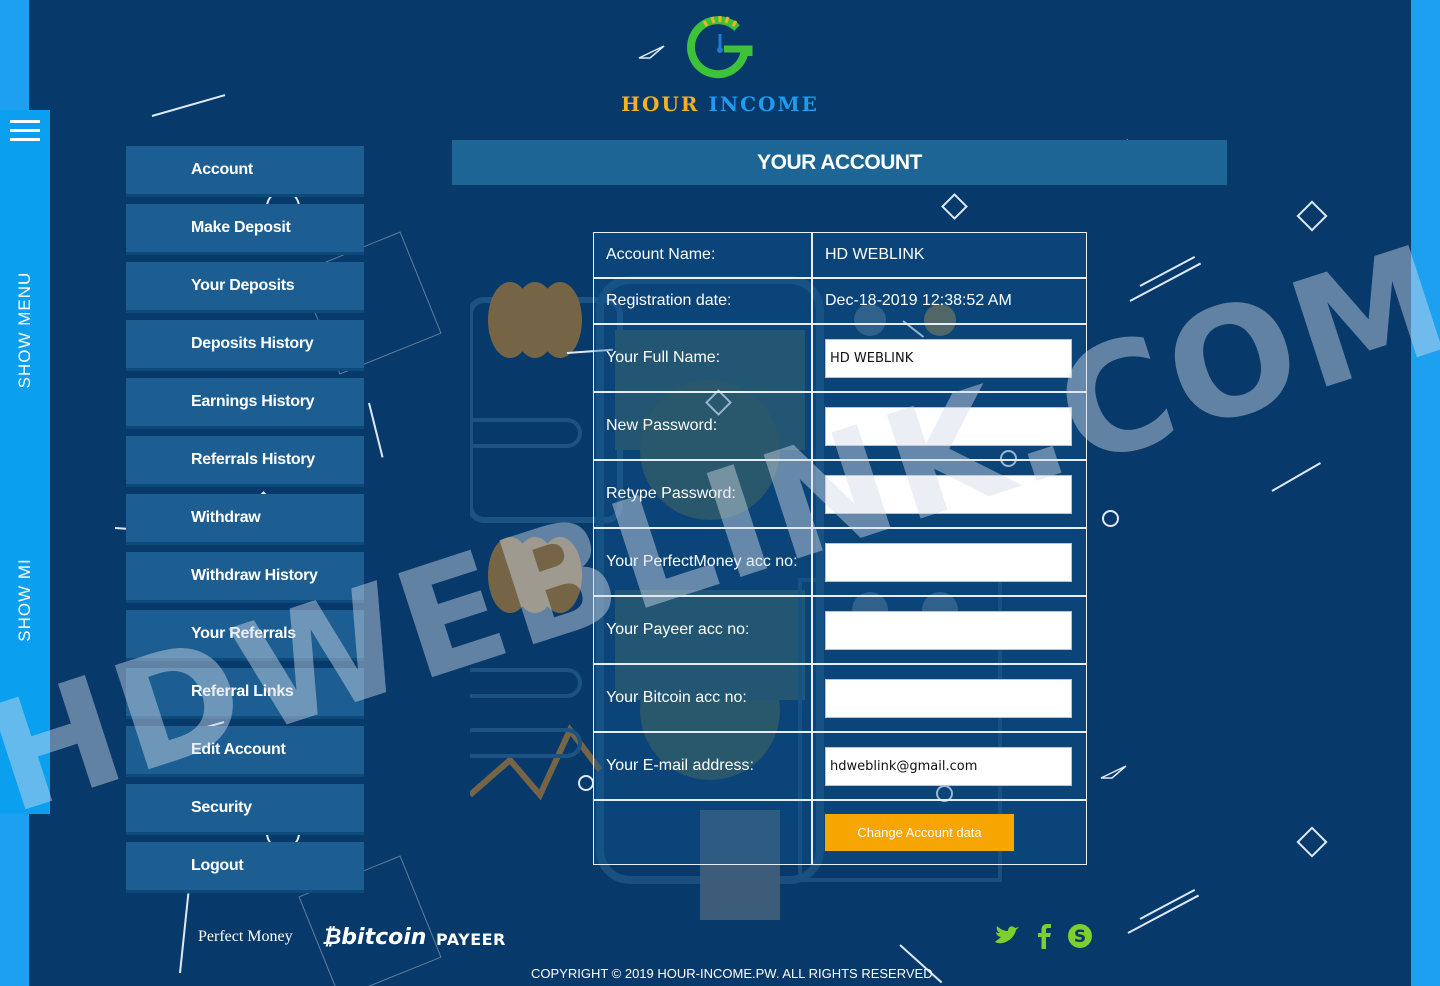 Image resolution: width=1440 pixels, height=986 pixels. I want to click on account-name-value: HD WEBLINK, so click(949, 255).